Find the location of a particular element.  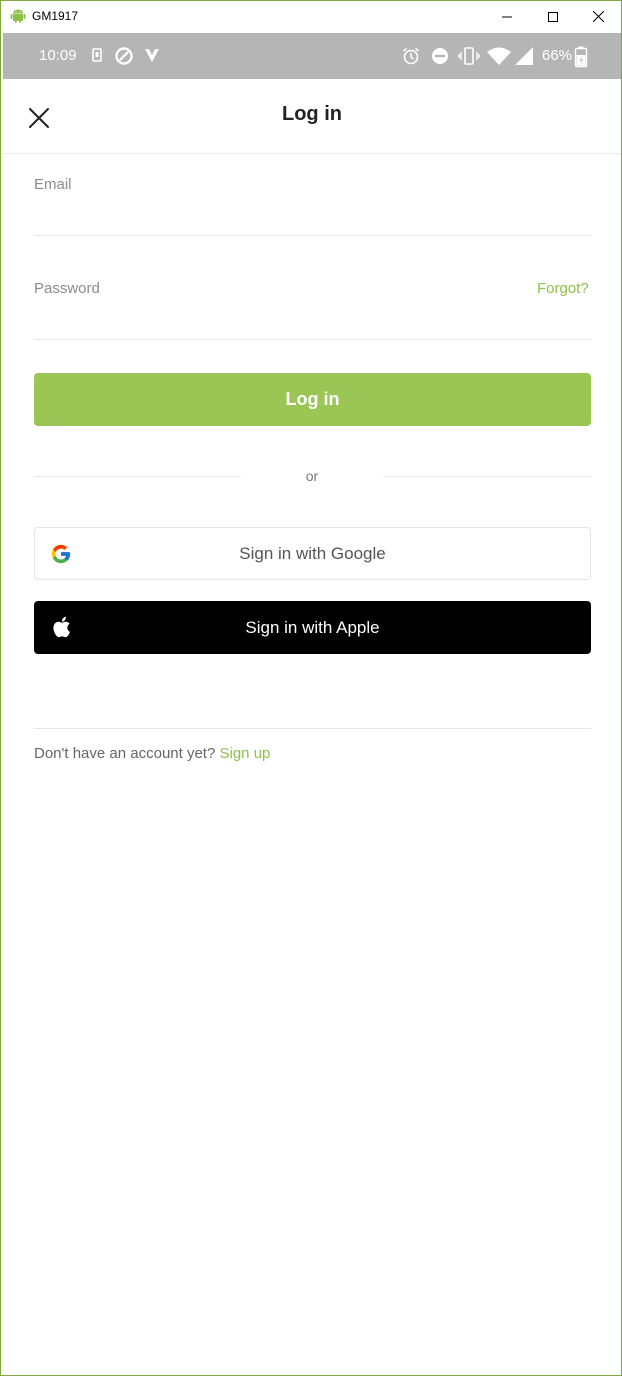

minimize-button is located at coordinates (507, 16).